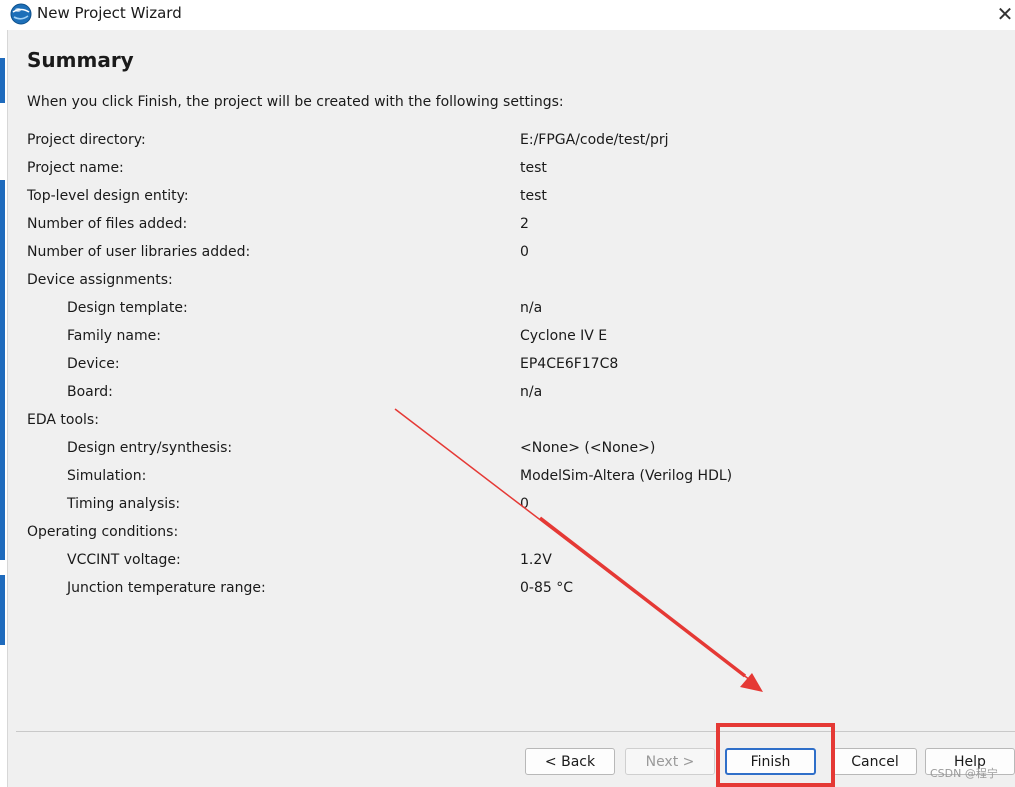 This screenshot has width=1015, height=787. What do you see at coordinates (626, 476) in the screenshot?
I see `simulation-value: ModelSim-Altera (Verilog HDL)` at bounding box center [626, 476].